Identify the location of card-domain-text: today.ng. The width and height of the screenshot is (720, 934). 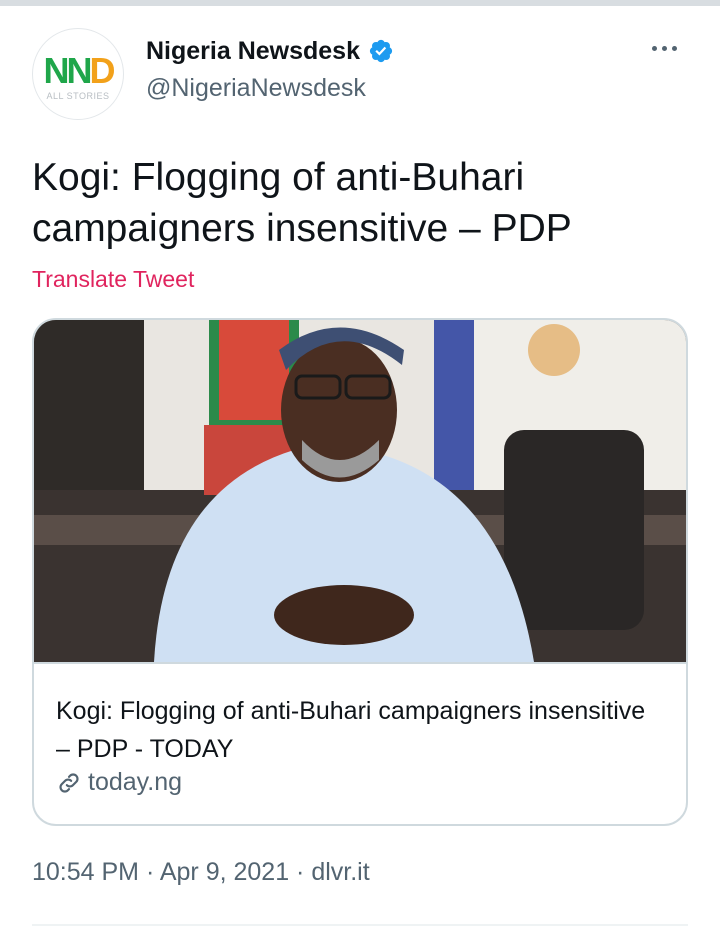
(135, 782).